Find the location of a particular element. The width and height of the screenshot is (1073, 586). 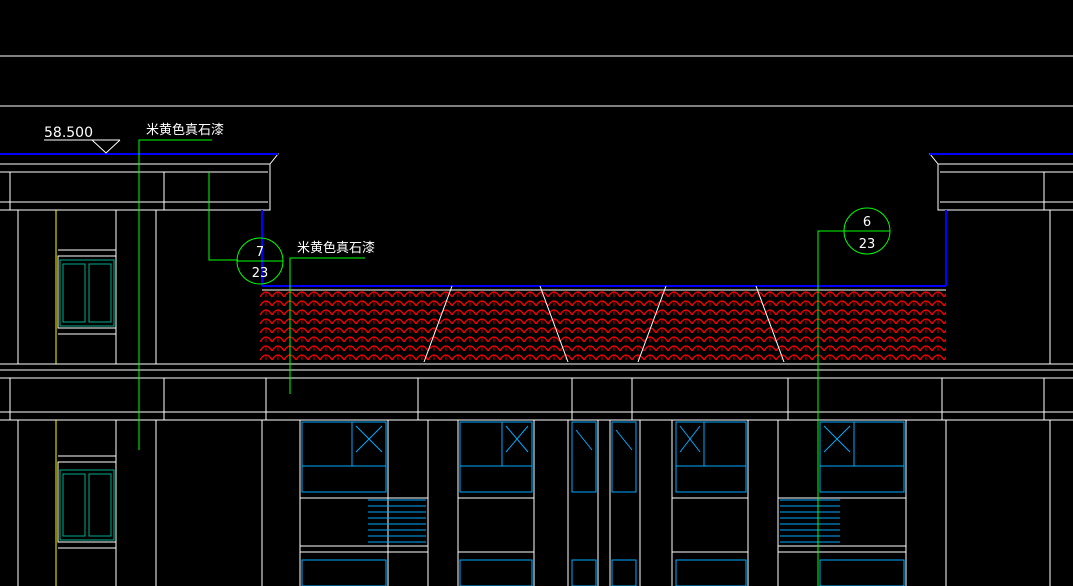

right-cornice is located at coordinates (1000, 219).